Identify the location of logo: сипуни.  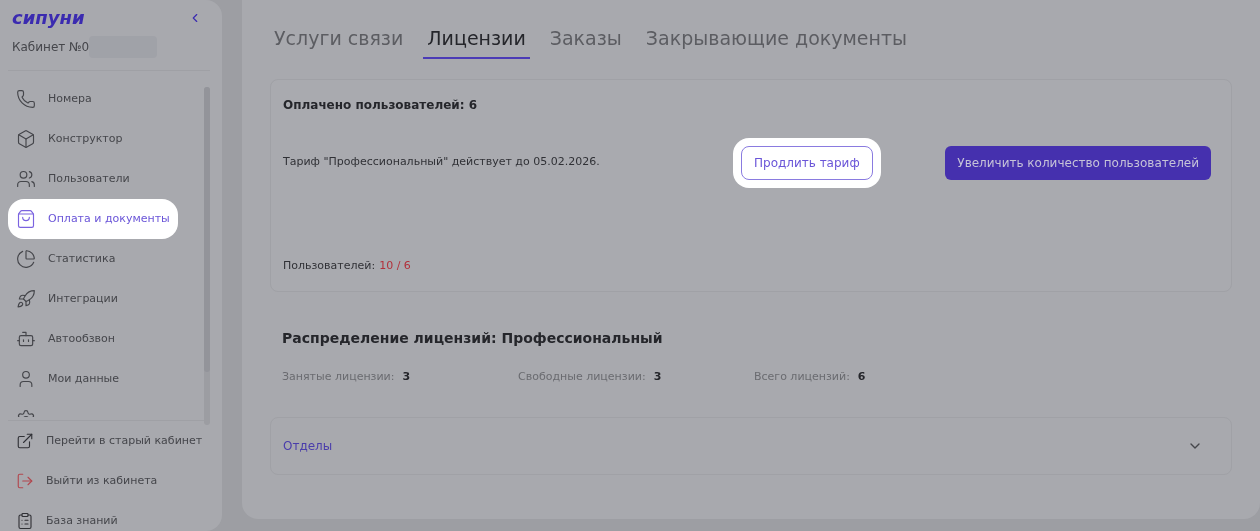
(48, 18).